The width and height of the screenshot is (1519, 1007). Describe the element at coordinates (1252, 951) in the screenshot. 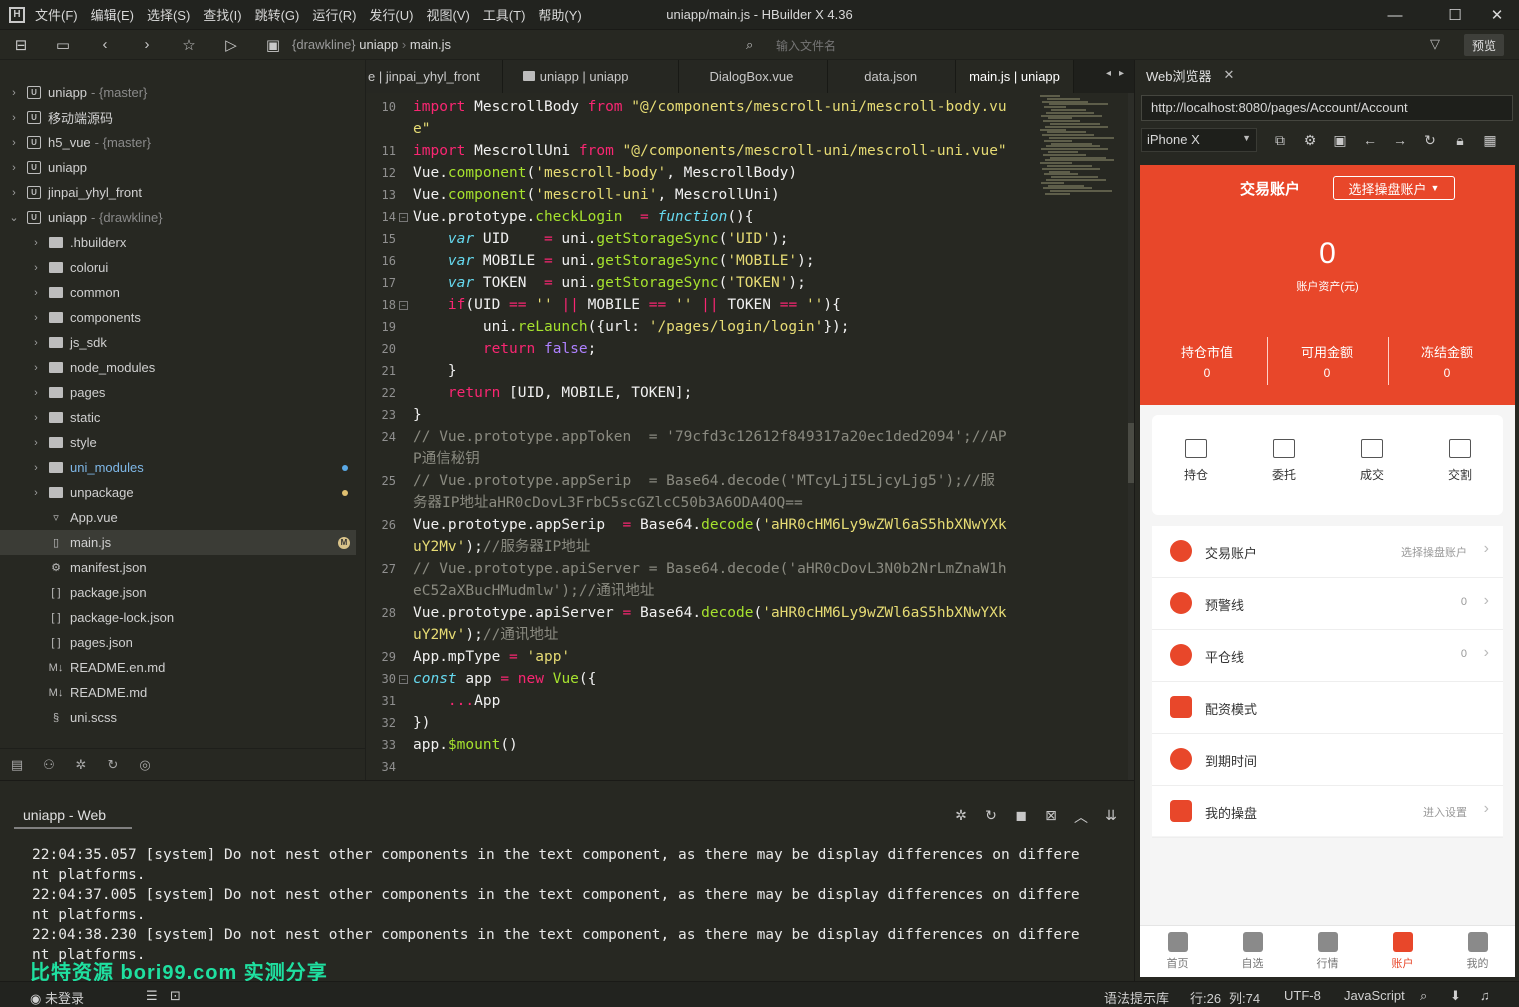

I see `phone-tab: 自选` at that location.